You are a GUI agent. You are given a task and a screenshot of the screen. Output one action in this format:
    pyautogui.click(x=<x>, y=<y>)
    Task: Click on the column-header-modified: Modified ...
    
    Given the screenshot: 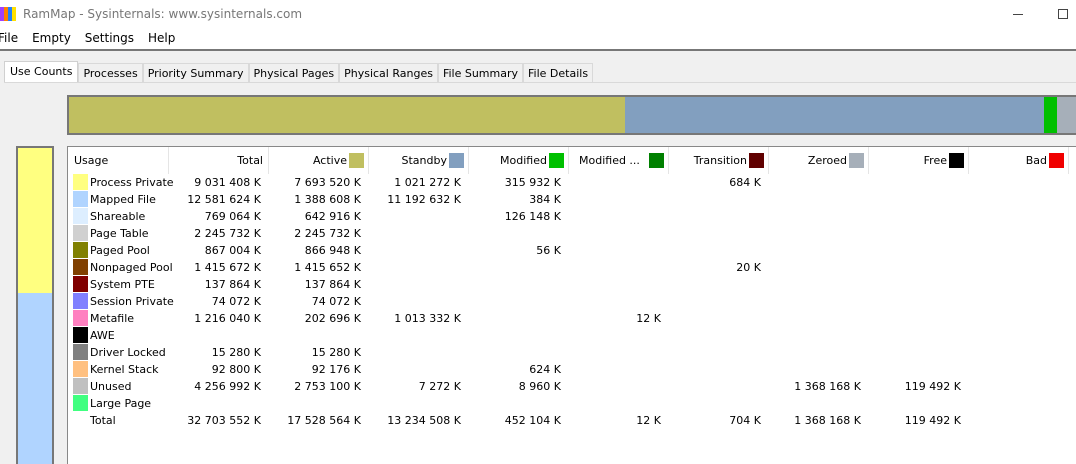 What is the action you would take?
    pyautogui.click(x=619, y=160)
    